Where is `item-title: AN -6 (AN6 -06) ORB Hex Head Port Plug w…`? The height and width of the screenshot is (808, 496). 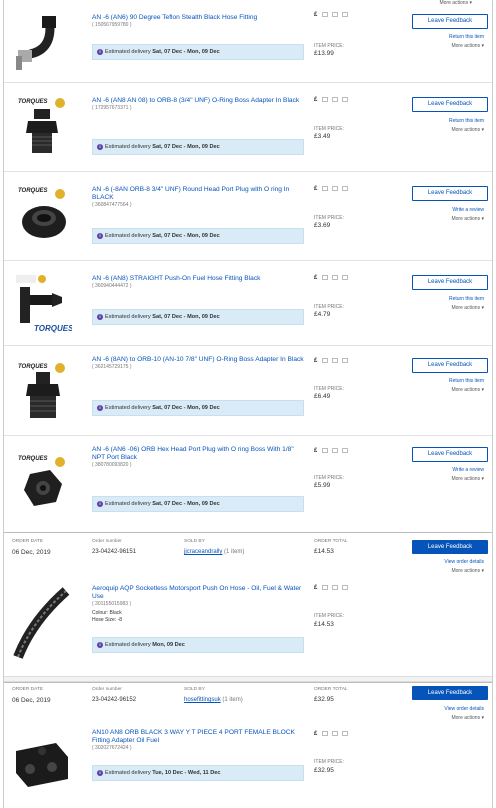 item-title: AN -6 (AN6 -06) ORB Hex Head Port Plug w… is located at coordinates (198, 457).